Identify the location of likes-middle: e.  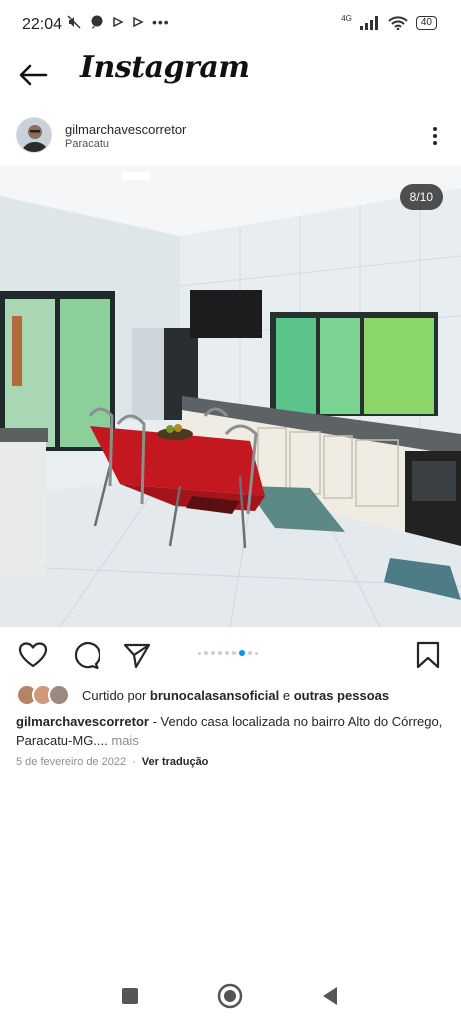
(286, 695).